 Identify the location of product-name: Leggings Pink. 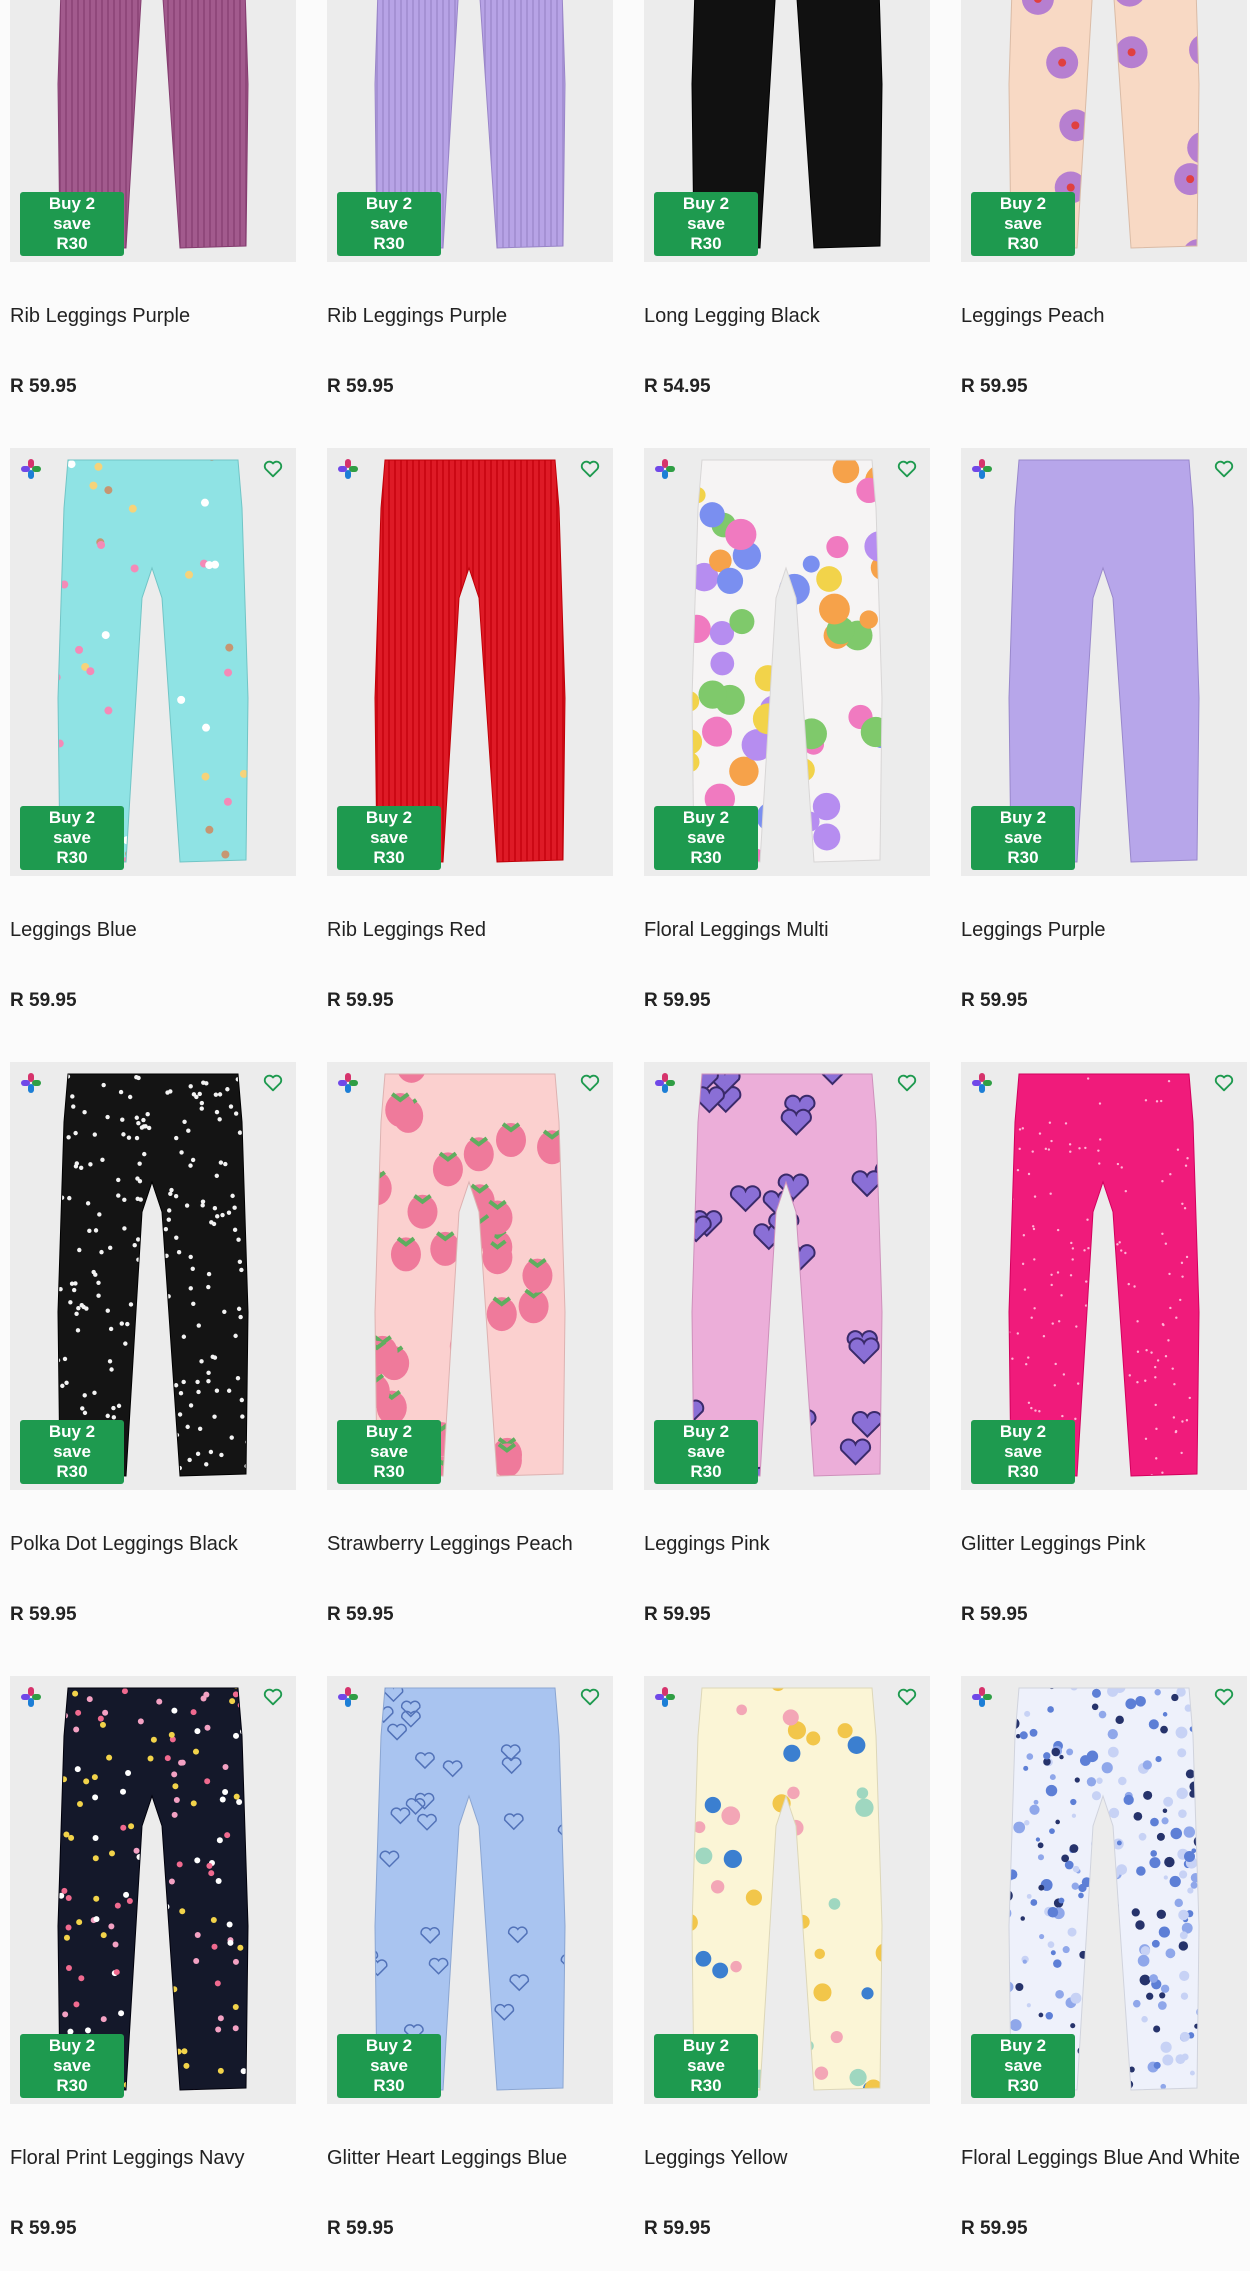
(787, 1544).